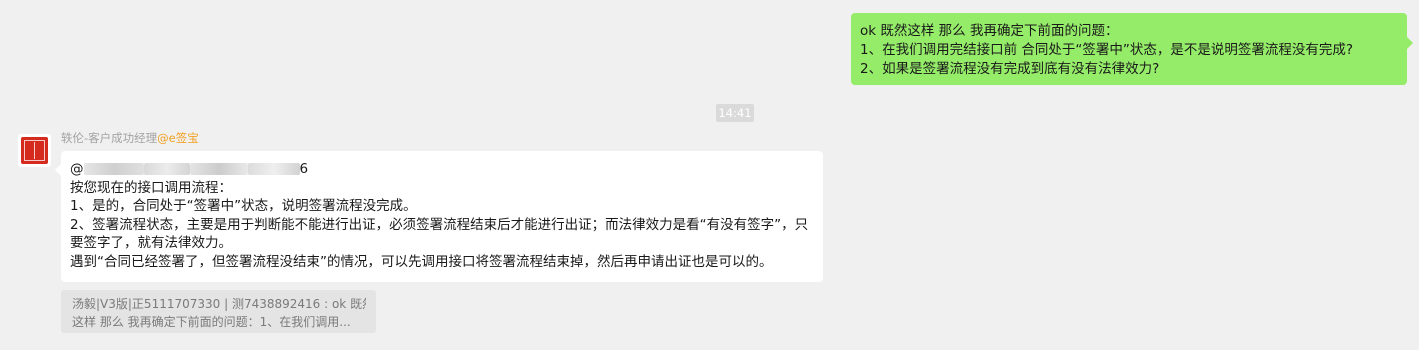 The width and height of the screenshot is (1419, 350). I want to click on outgoing-message-line: 1、在我们调用完结接口前 合同处于“签署中”状态，是不是说明签署流程没有完成?, so click(1107, 50).